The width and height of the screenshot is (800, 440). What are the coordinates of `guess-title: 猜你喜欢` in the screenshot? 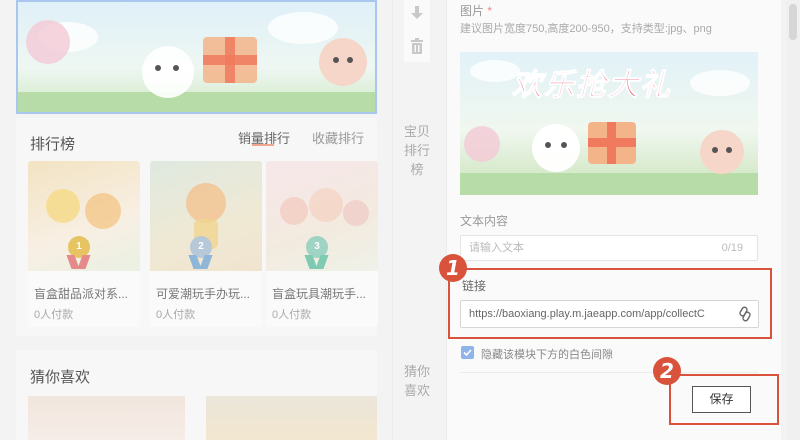 It's located at (60, 377).